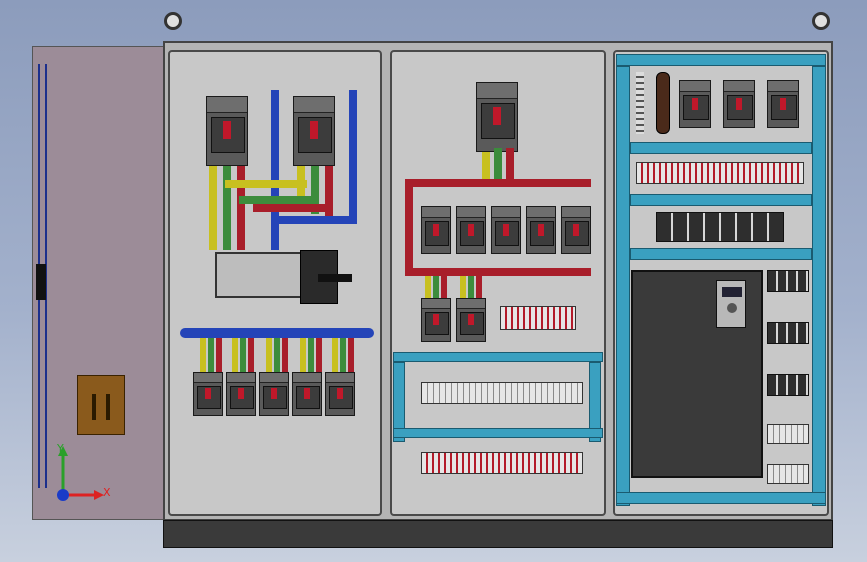 The width and height of the screenshot is (867, 562). What do you see at coordinates (498, 433) in the screenshot?
I see `cable-duct-h2` at bounding box center [498, 433].